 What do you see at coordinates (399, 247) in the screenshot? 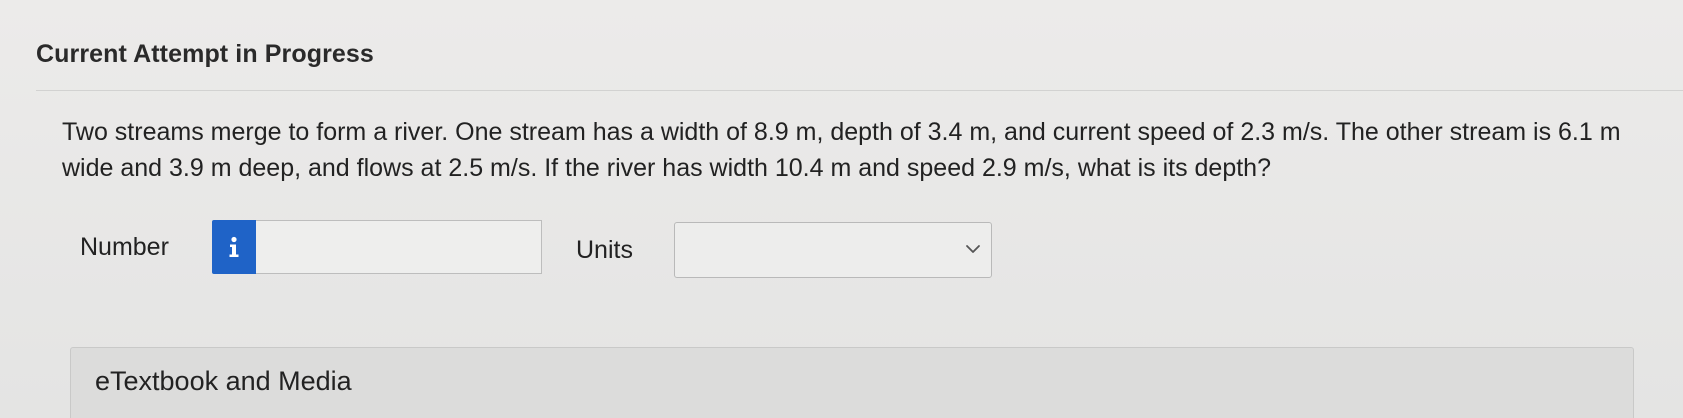
I see `number-input` at bounding box center [399, 247].